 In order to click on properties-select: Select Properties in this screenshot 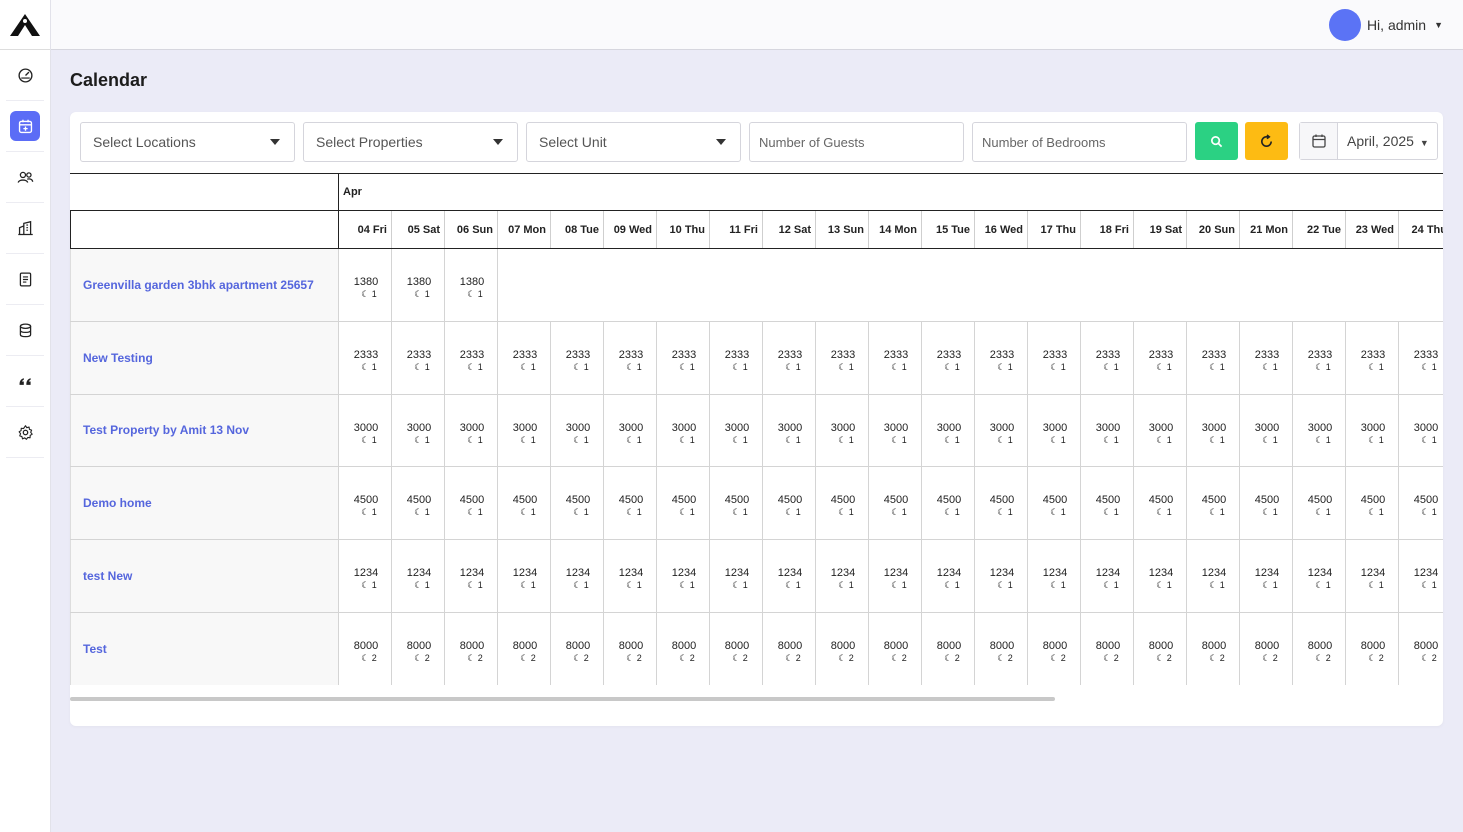, I will do `click(410, 142)`.